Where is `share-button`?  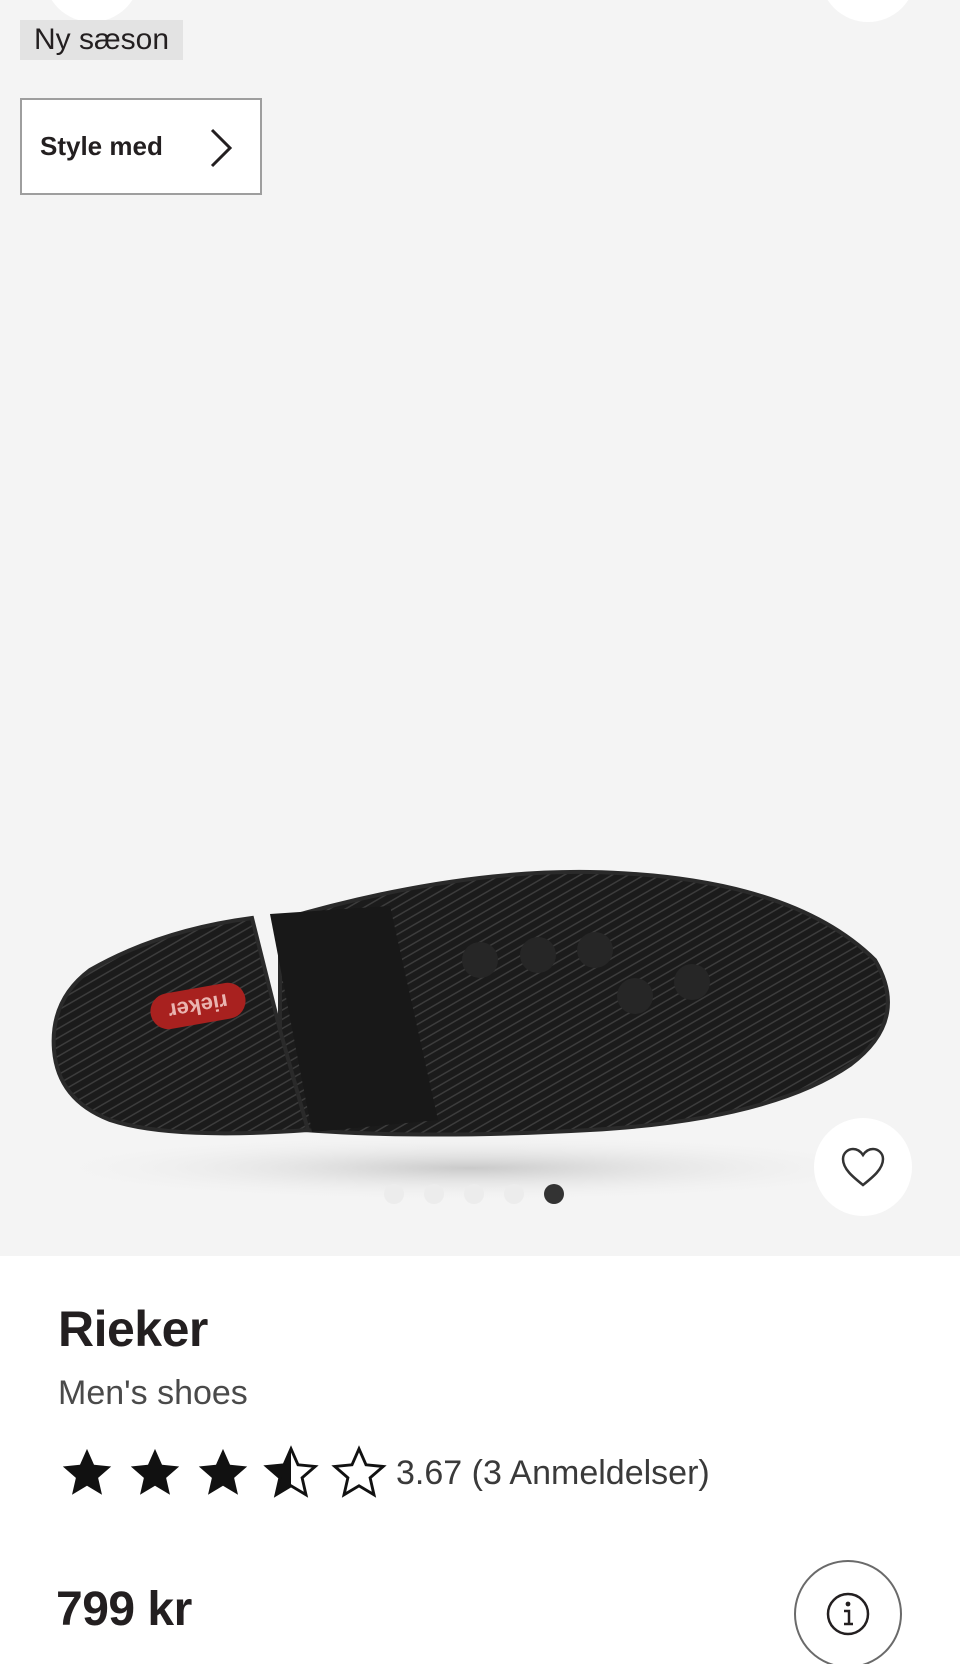 share-button is located at coordinates (868, 11).